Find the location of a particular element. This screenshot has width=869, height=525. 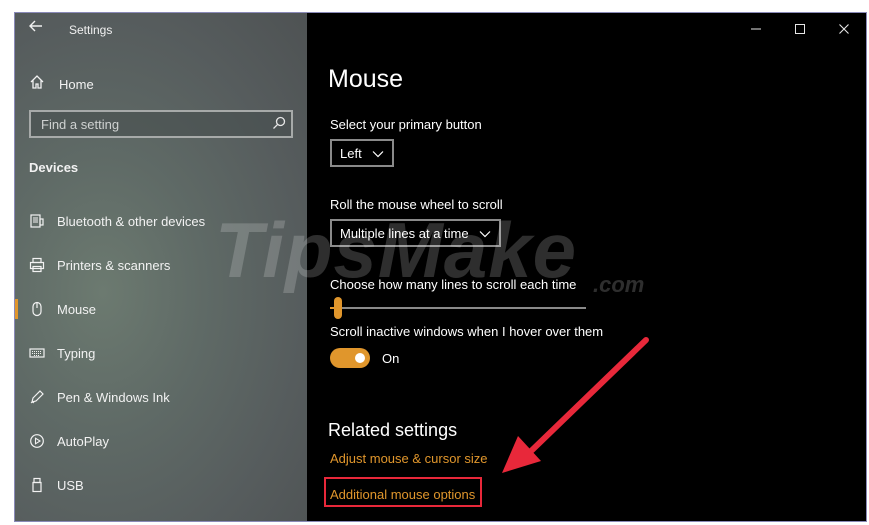

annotation-arrow-icon is located at coordinates (575, 405).